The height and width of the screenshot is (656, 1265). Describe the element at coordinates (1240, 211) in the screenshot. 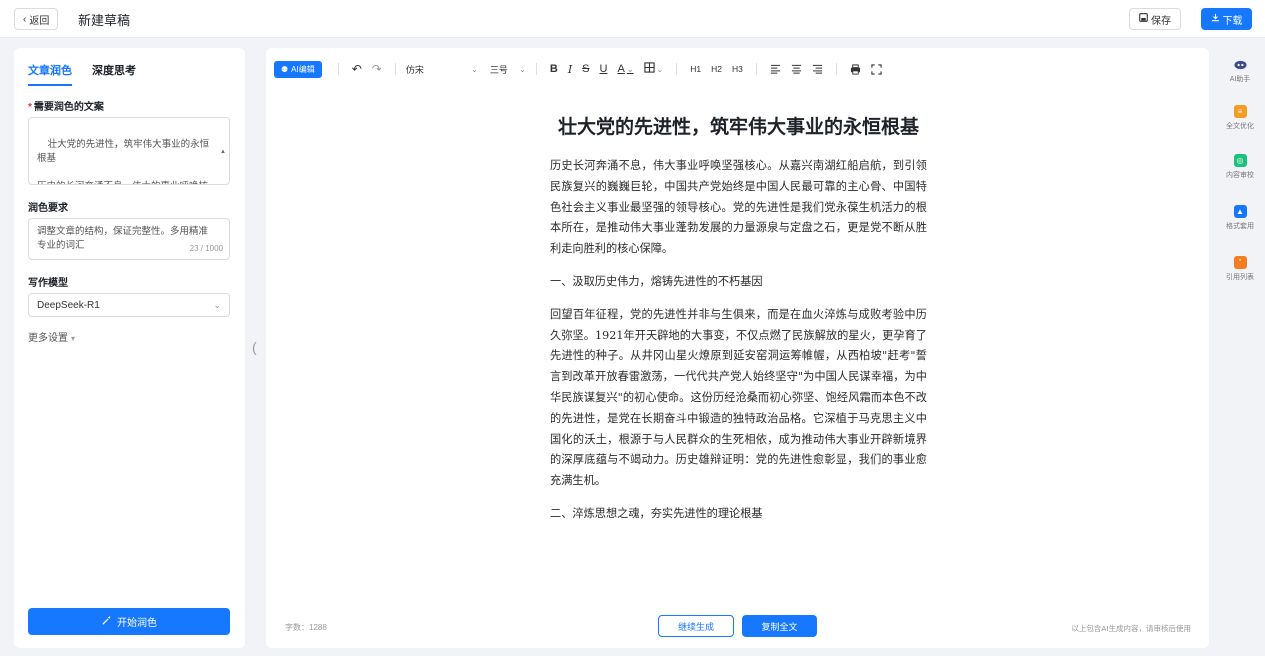

I see `format-brush-icon: ▲` at that location.